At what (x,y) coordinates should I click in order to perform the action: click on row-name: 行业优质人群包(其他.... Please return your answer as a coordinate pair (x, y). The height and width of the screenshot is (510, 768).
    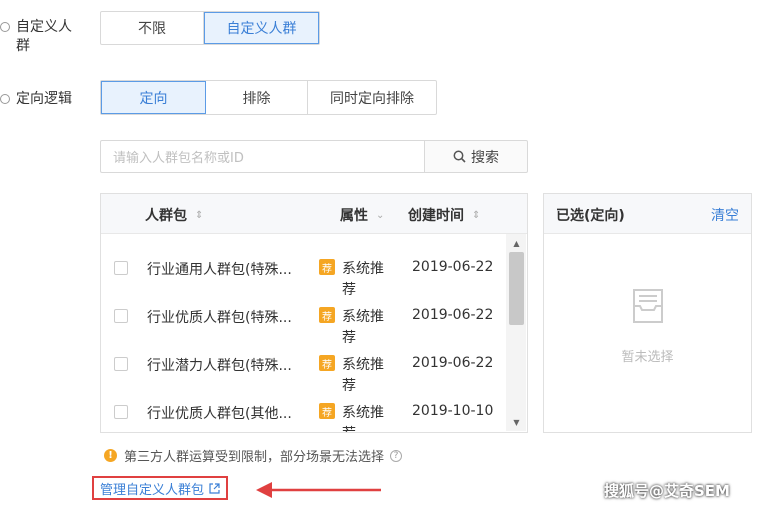
    Looking at the image, I should click on (219, 414).